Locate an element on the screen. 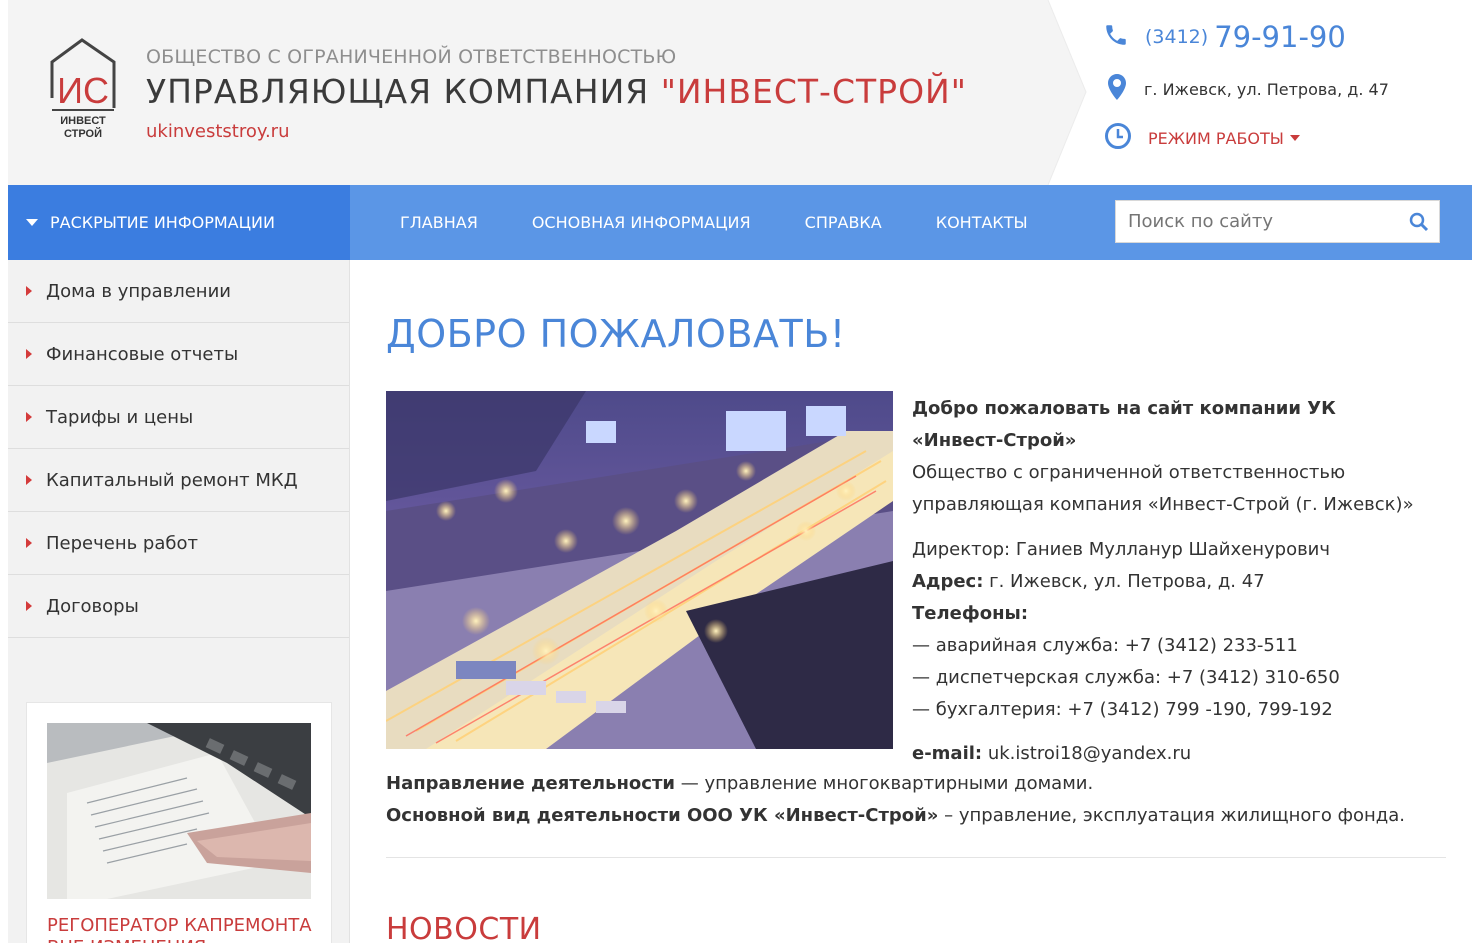  search-icon is located at coordinates (1419, 221).